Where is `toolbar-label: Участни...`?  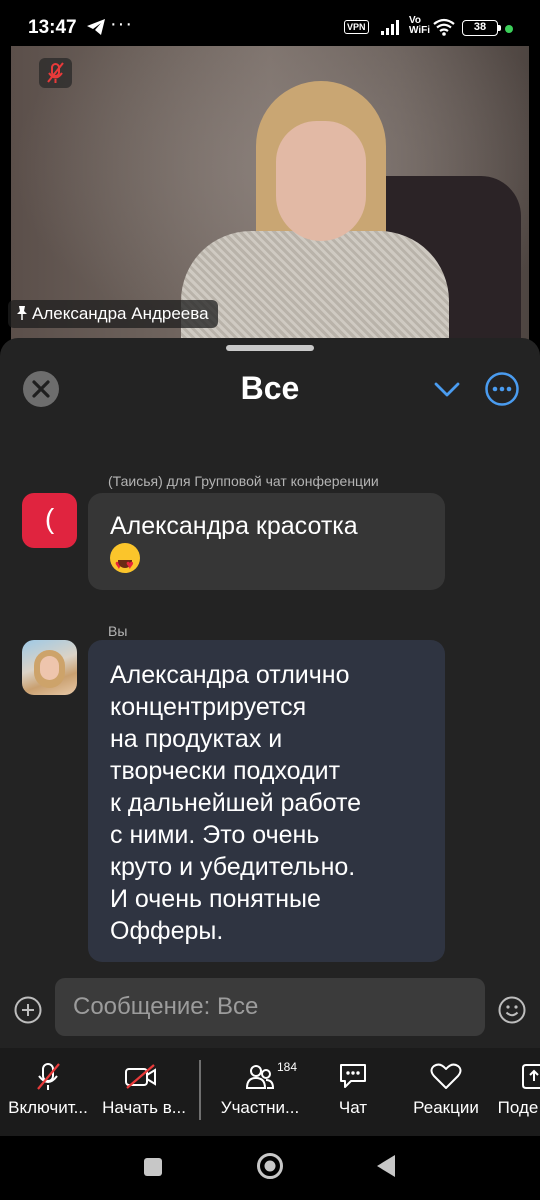
toolbar-label: Участни... is located at coordinates (260, 1107).